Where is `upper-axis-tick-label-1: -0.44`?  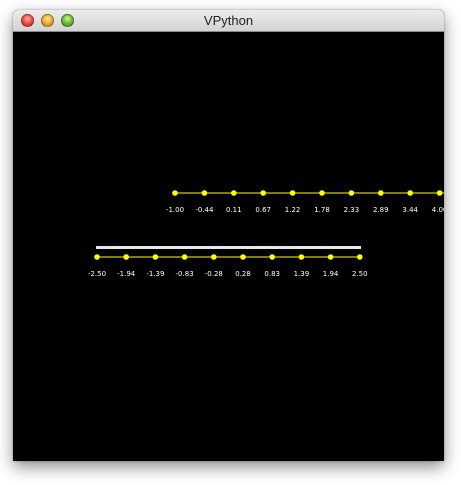 upper-axis-tick-label-1: -0.44 is located at coordinates (204, 210).